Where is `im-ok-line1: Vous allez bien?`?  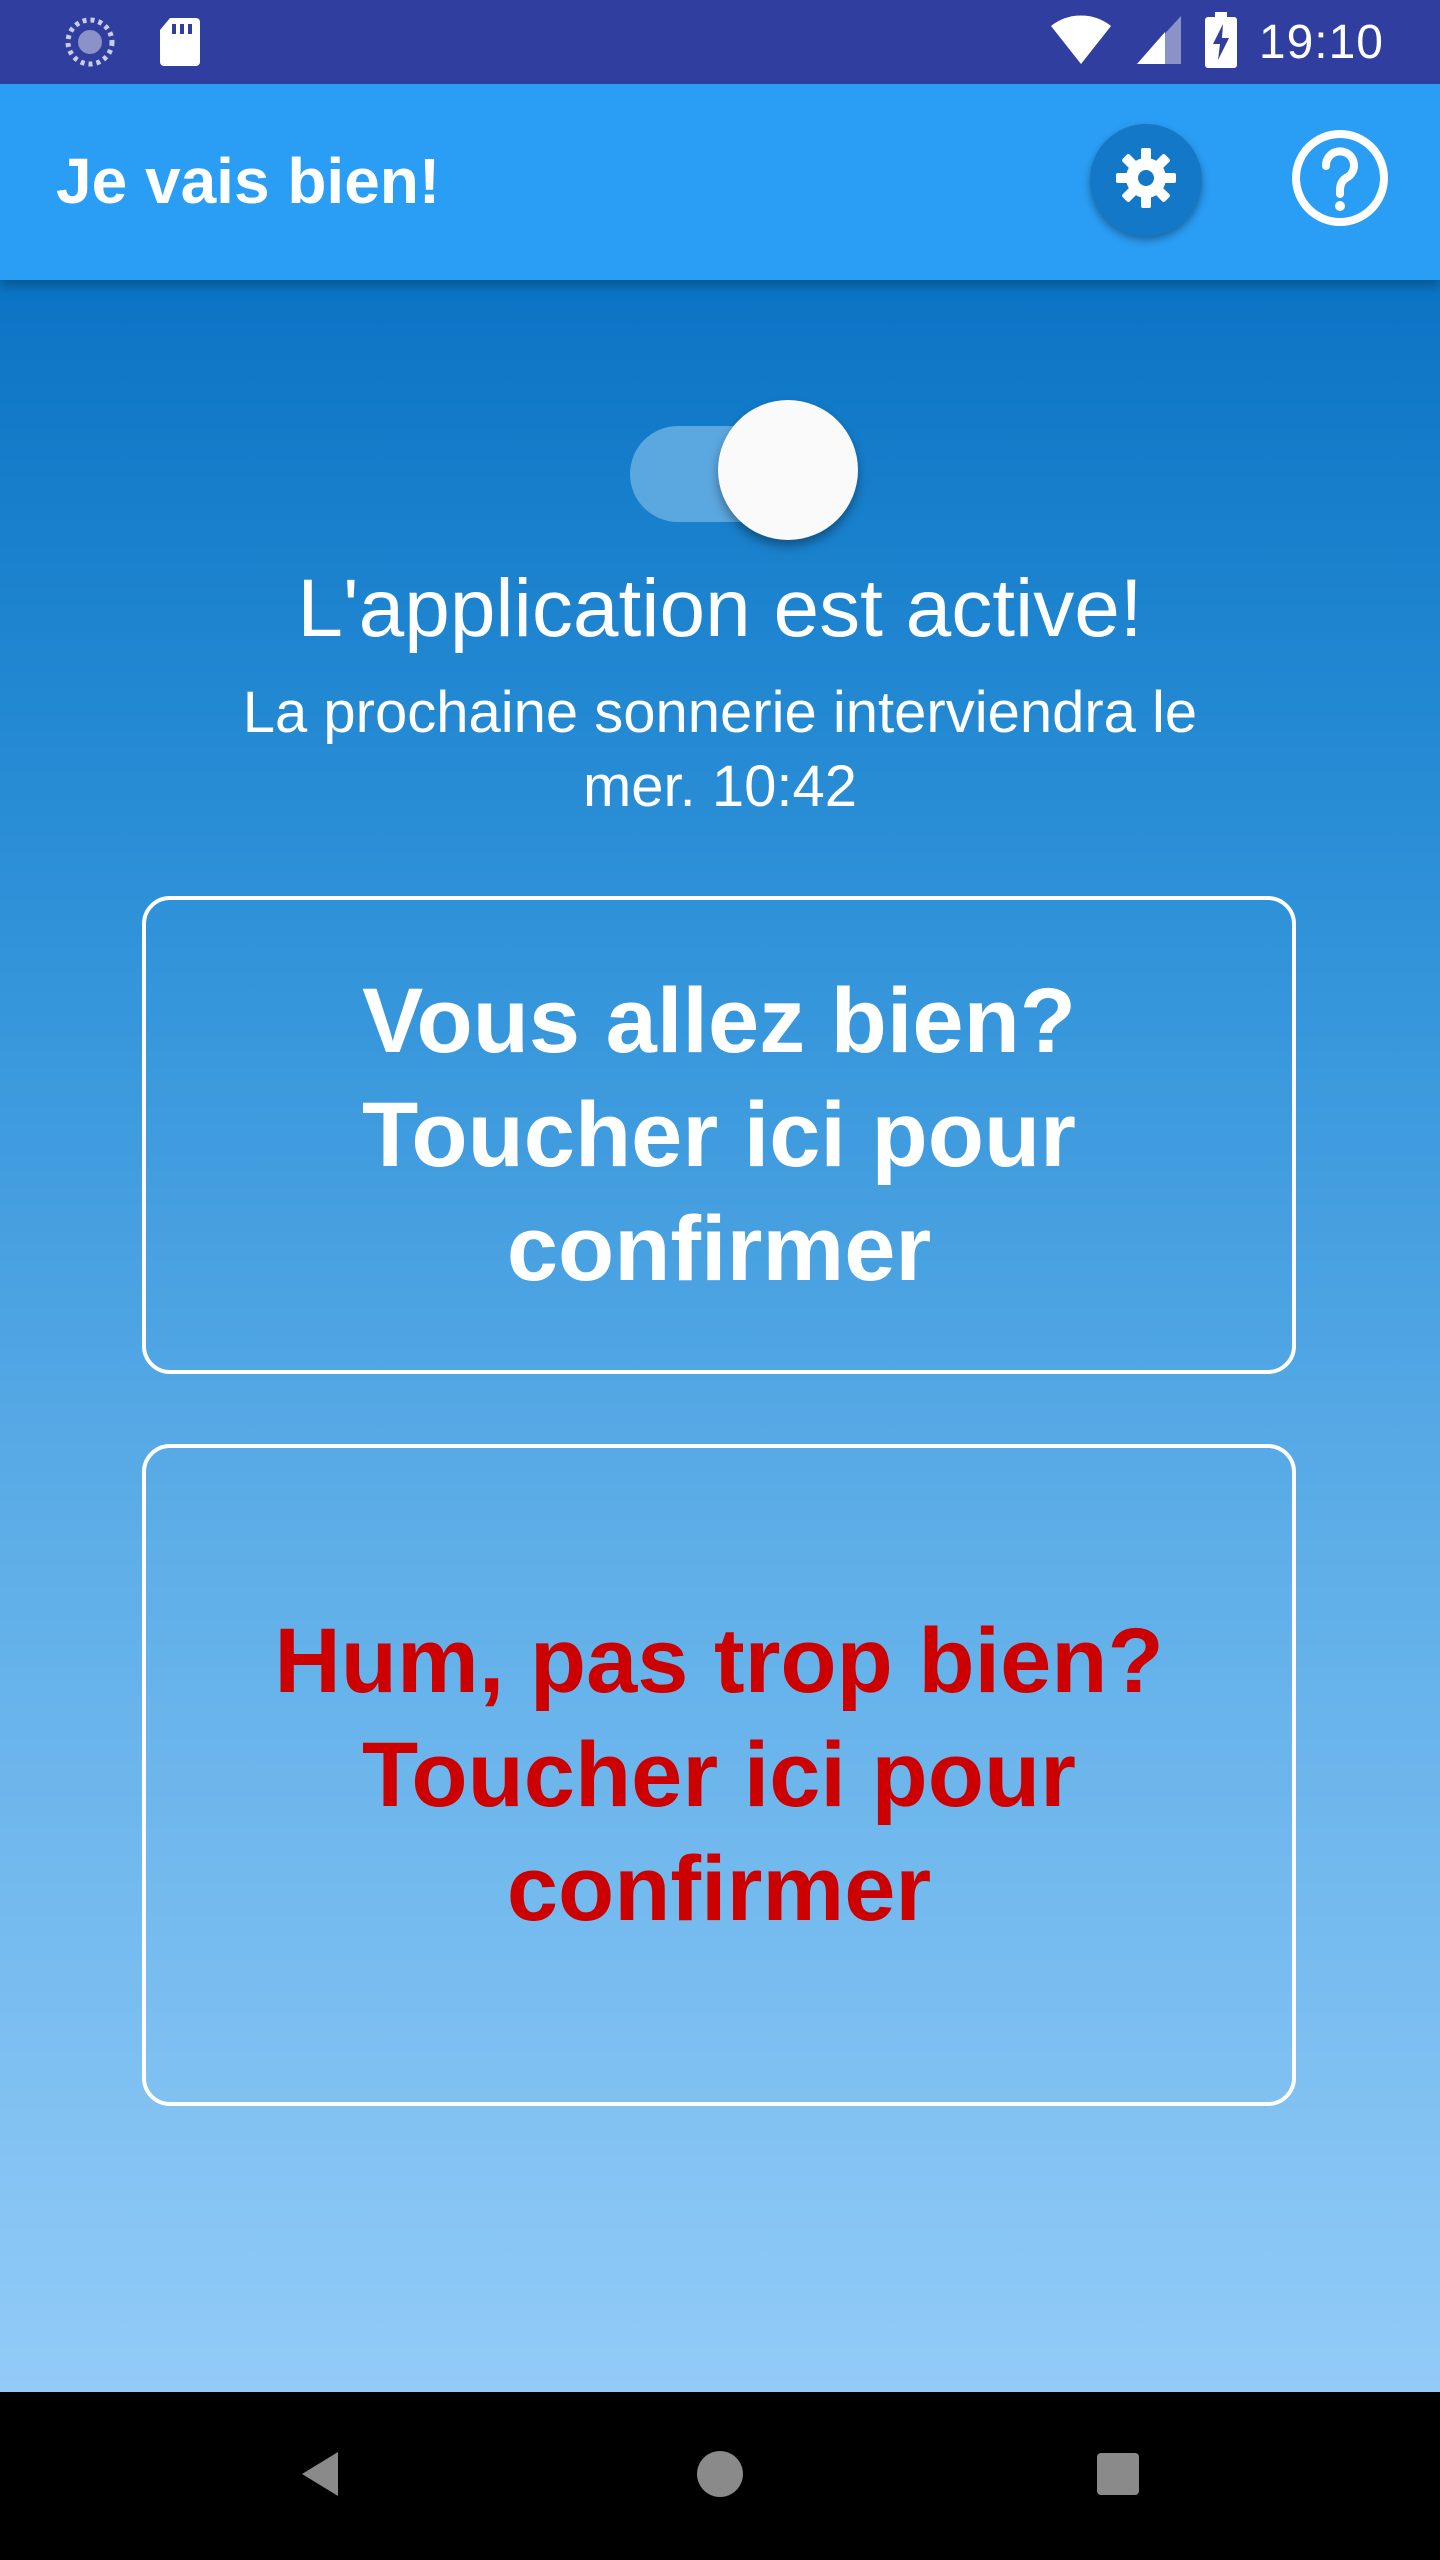 im-ok-line1: Vous allez bien? is located at coordinates (719, 1021).